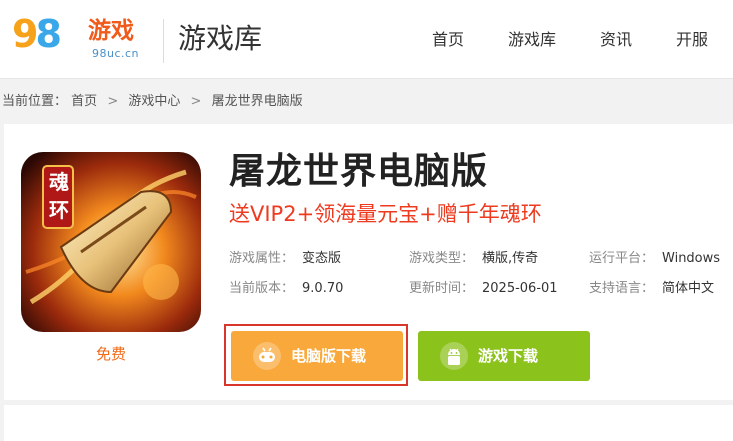 The height and width of the screenshot is (441, 733). What do you see at coordinates (37, 34) in the screenshot?
I see `logo-digits: 98` at bounding box center [37, 34].